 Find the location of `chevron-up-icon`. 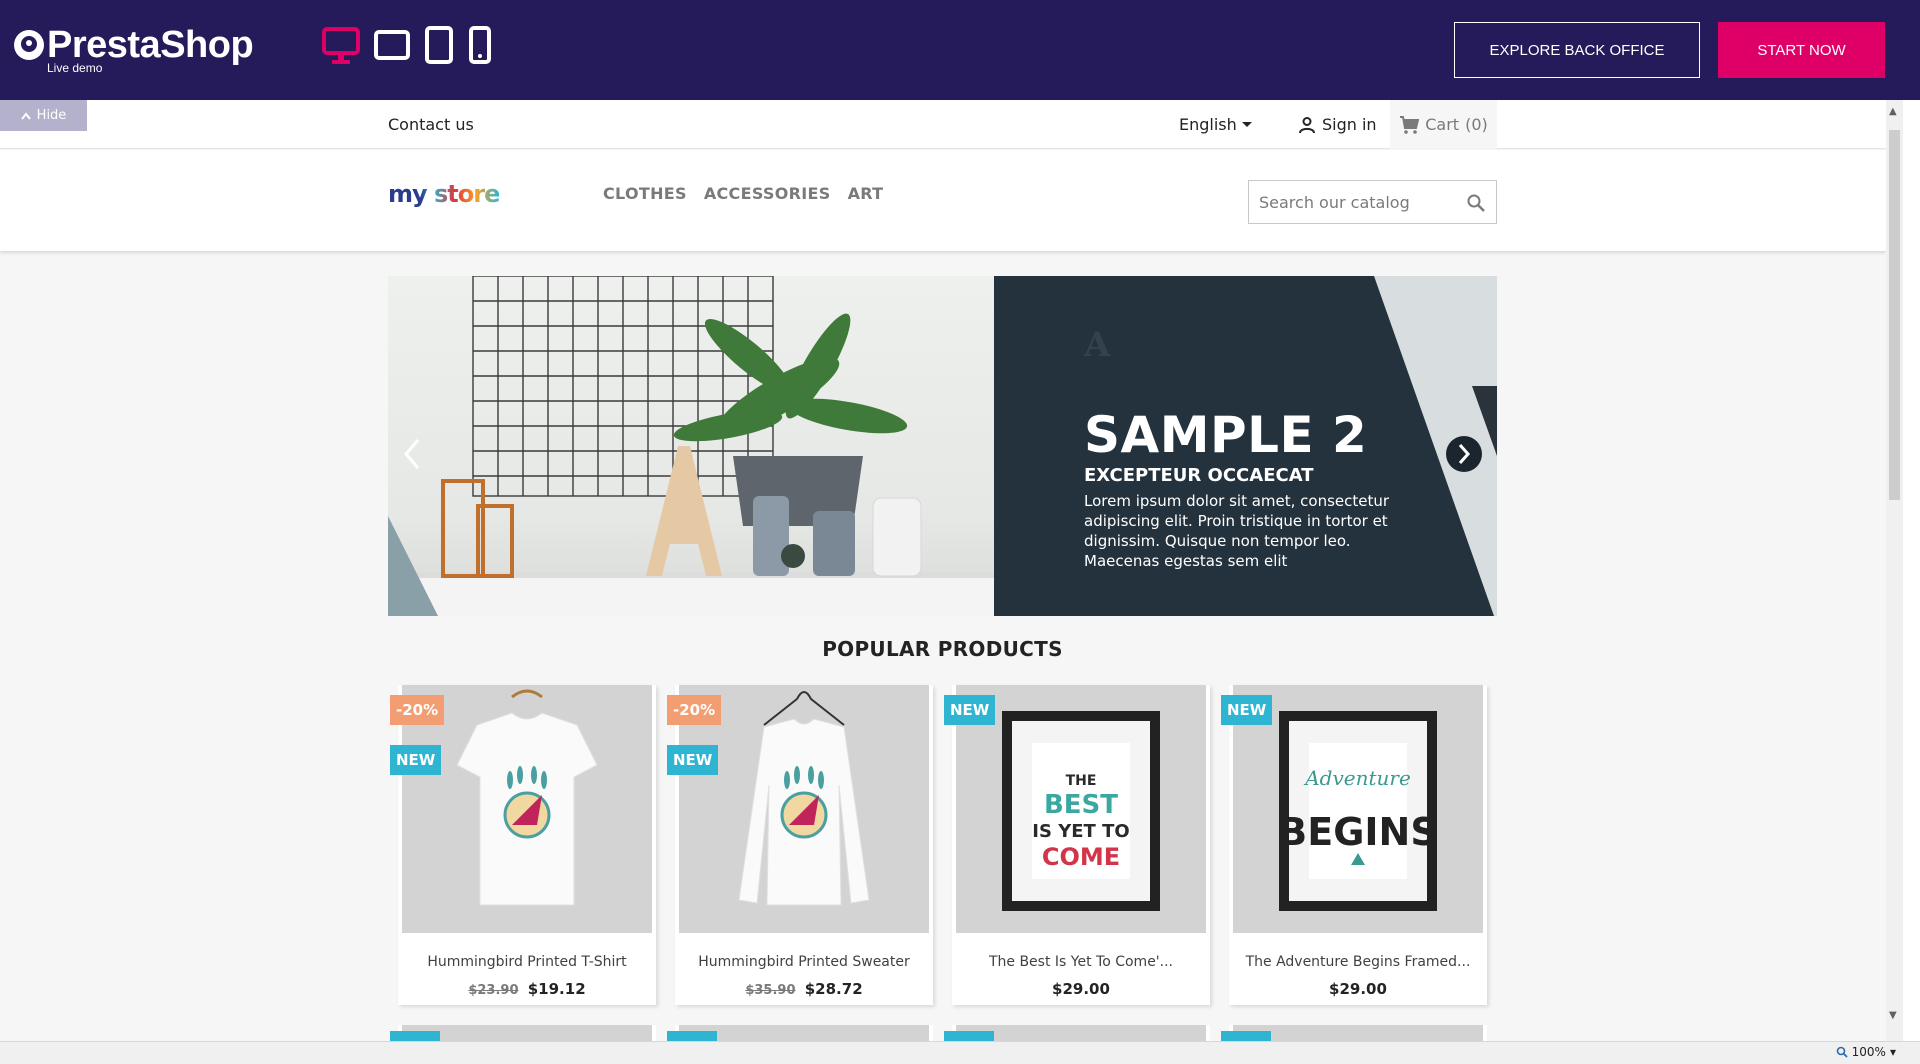

chevron-up-icon is located at coordinates (25, 115).